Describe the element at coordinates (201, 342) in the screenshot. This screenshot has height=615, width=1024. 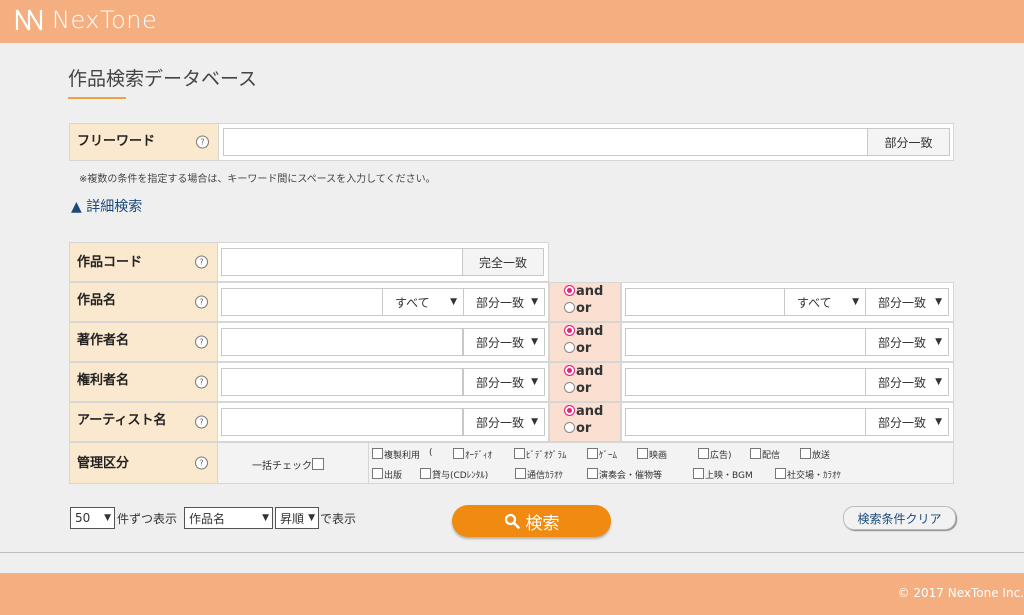
I see `author-help-icon: ?` at that location.